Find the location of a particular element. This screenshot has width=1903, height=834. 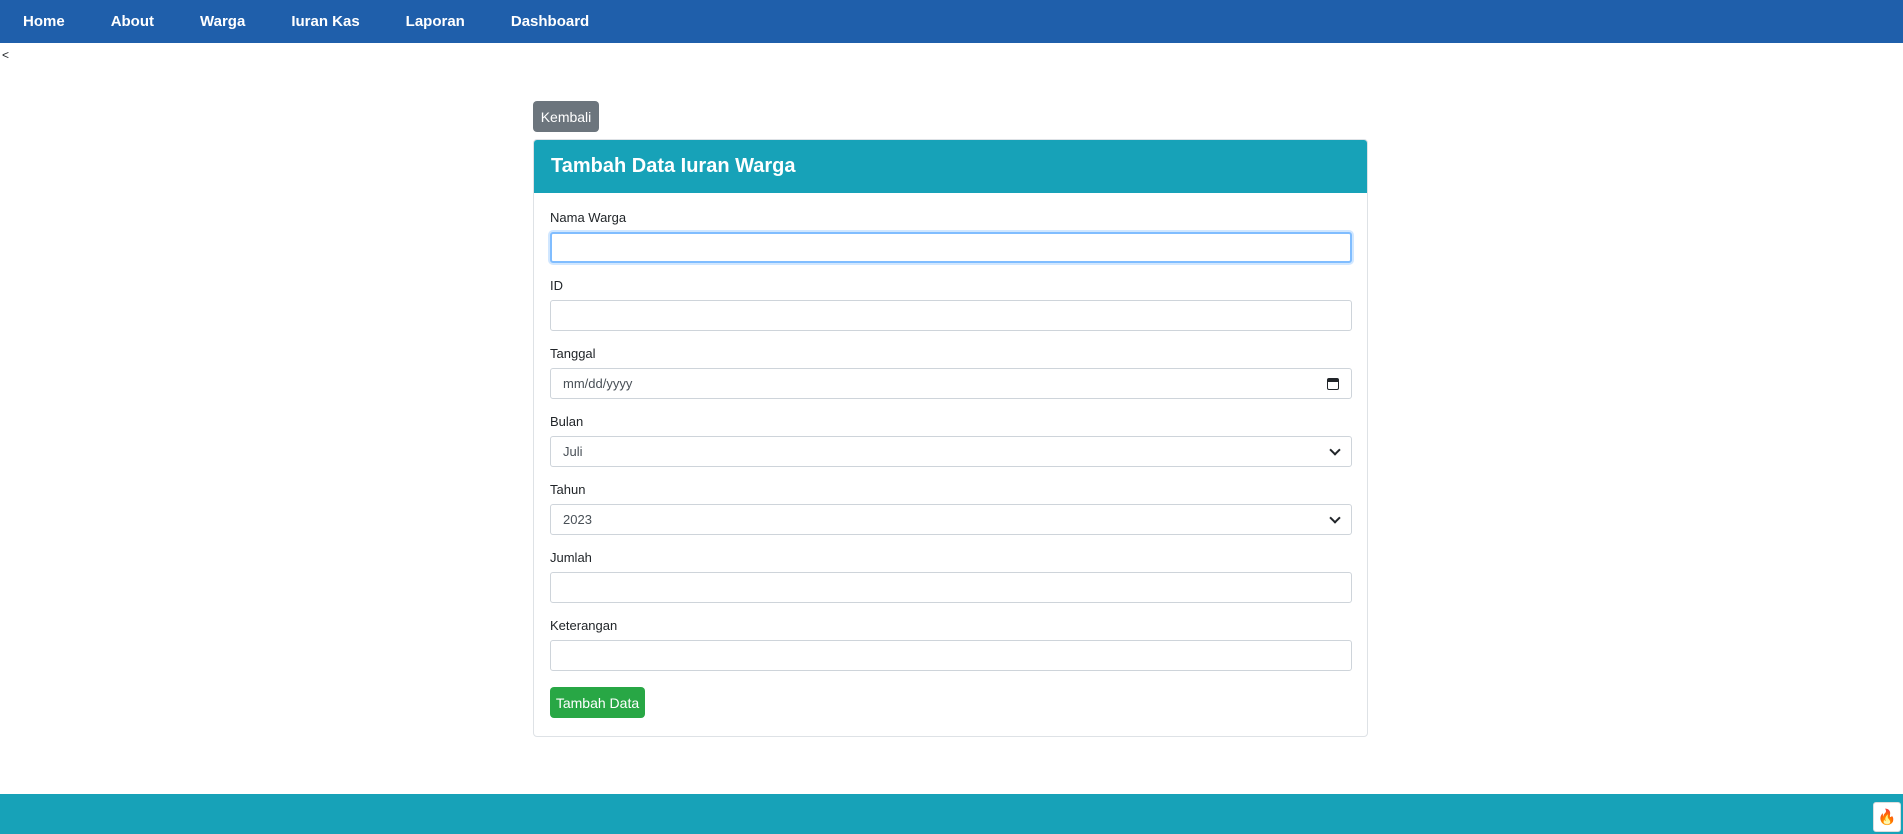

tambah-data-button: Tambah Data is located at coordinates (597, 702).